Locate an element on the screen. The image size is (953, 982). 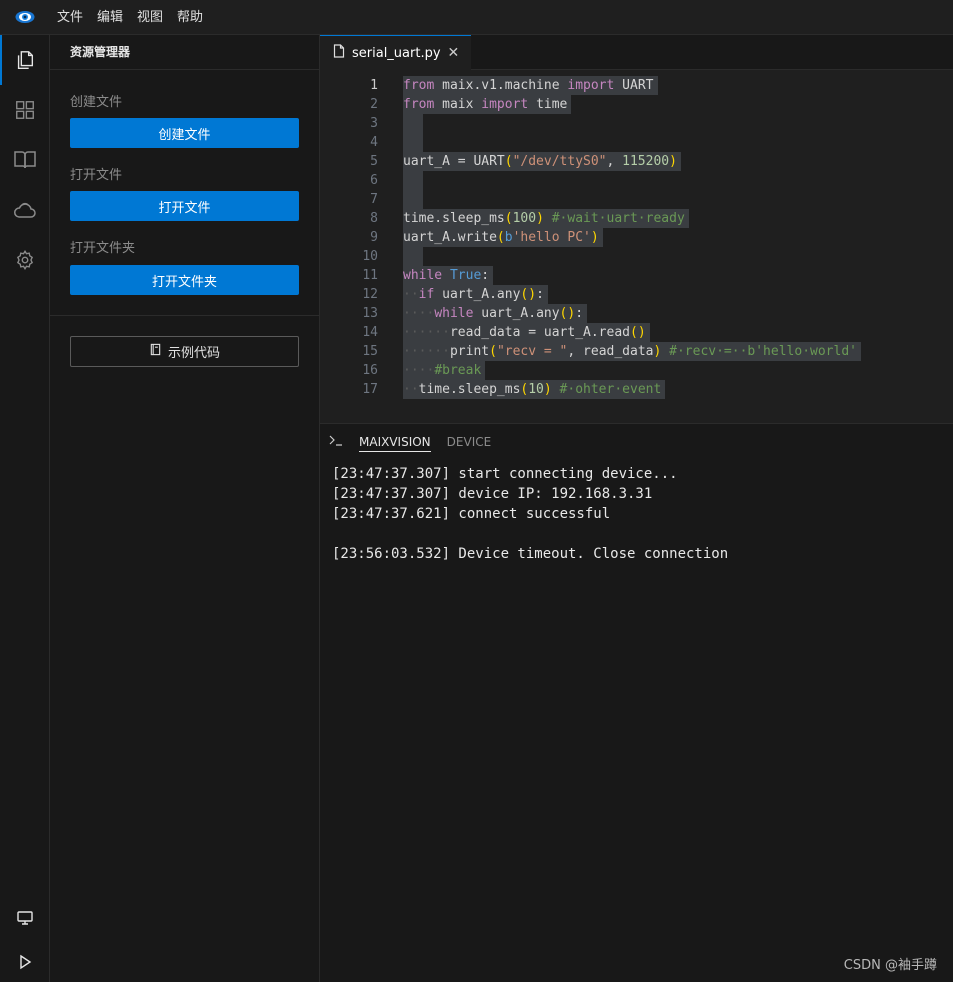
code-line: 8 time.sleep_ms(100) #·wait·uart·ready is located at coordinates (636, 218).